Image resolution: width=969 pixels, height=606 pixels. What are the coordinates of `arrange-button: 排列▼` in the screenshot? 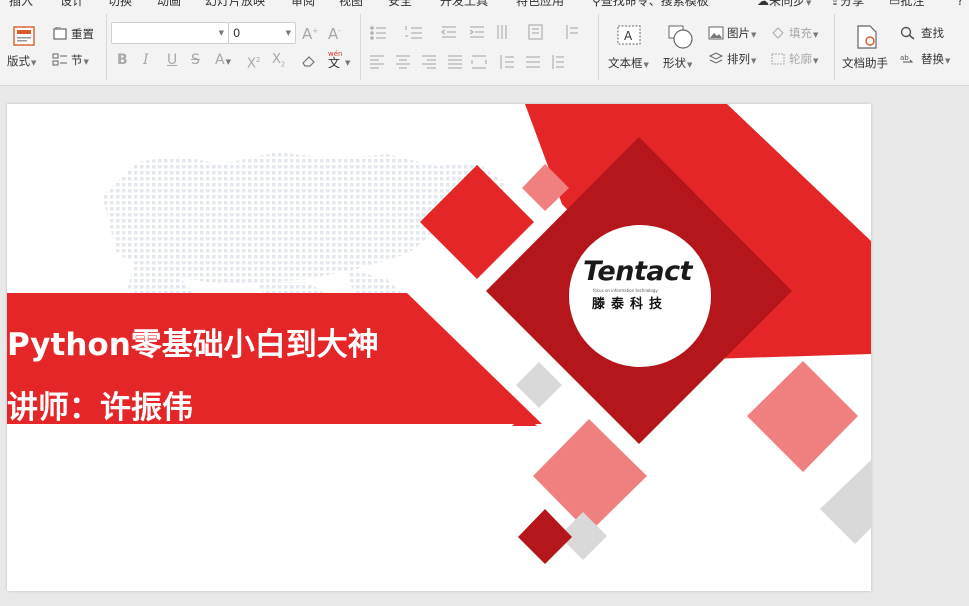 It's located at (737, 60).